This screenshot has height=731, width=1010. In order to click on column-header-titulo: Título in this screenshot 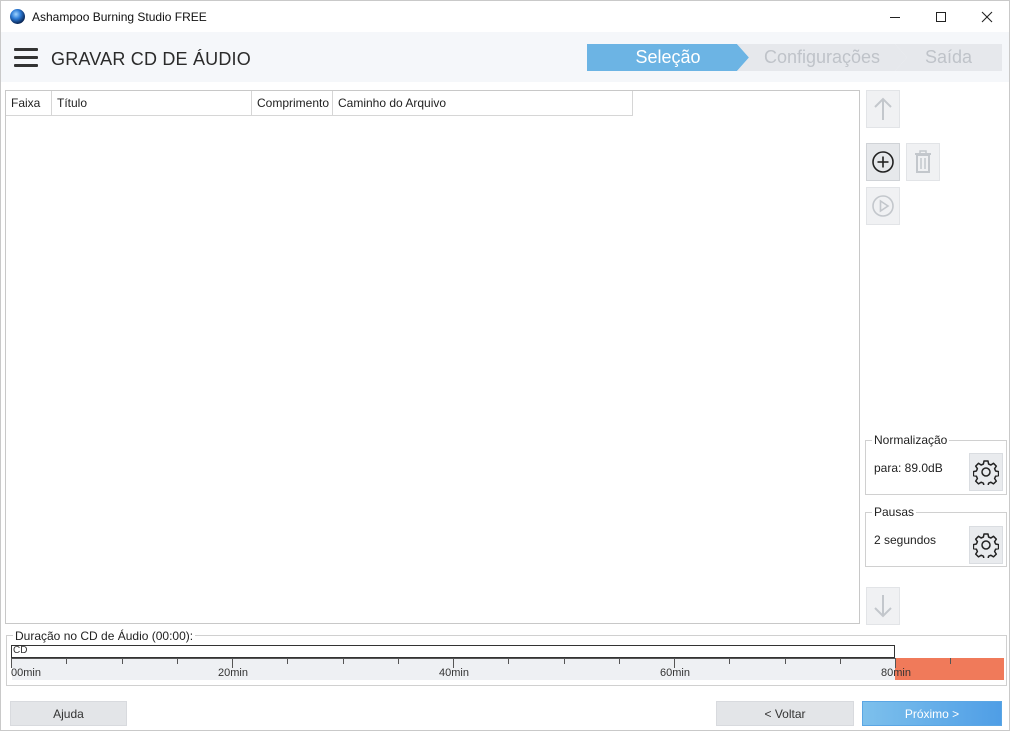, I will do `click(152, 103)`.